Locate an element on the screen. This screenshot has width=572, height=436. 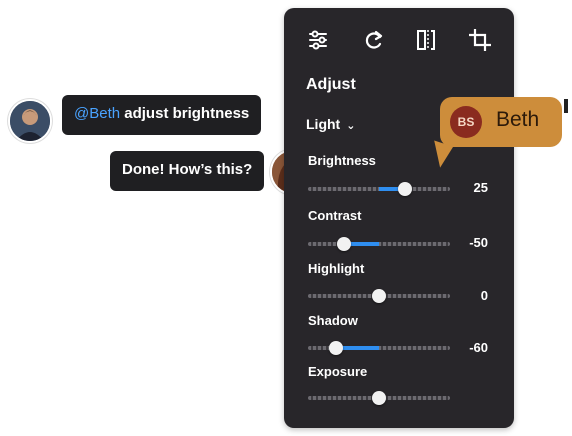
brightness-slider is located at coordinates (379, 189).